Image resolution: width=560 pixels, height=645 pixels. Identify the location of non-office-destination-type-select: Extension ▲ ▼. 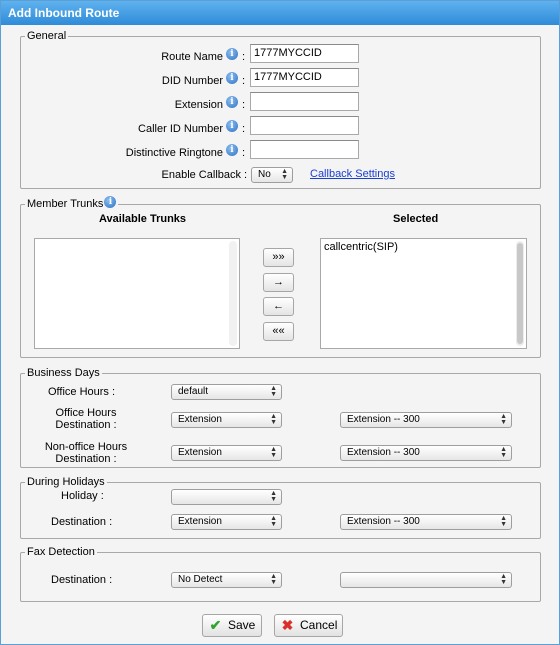
(226, 453).